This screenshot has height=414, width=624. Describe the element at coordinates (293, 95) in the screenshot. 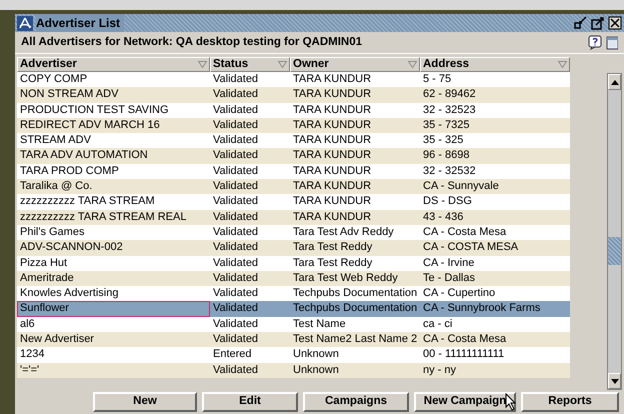

I see `table-row: NON STREAM ADV Validated TARA KUNDUR 62 - 89462` at that location.